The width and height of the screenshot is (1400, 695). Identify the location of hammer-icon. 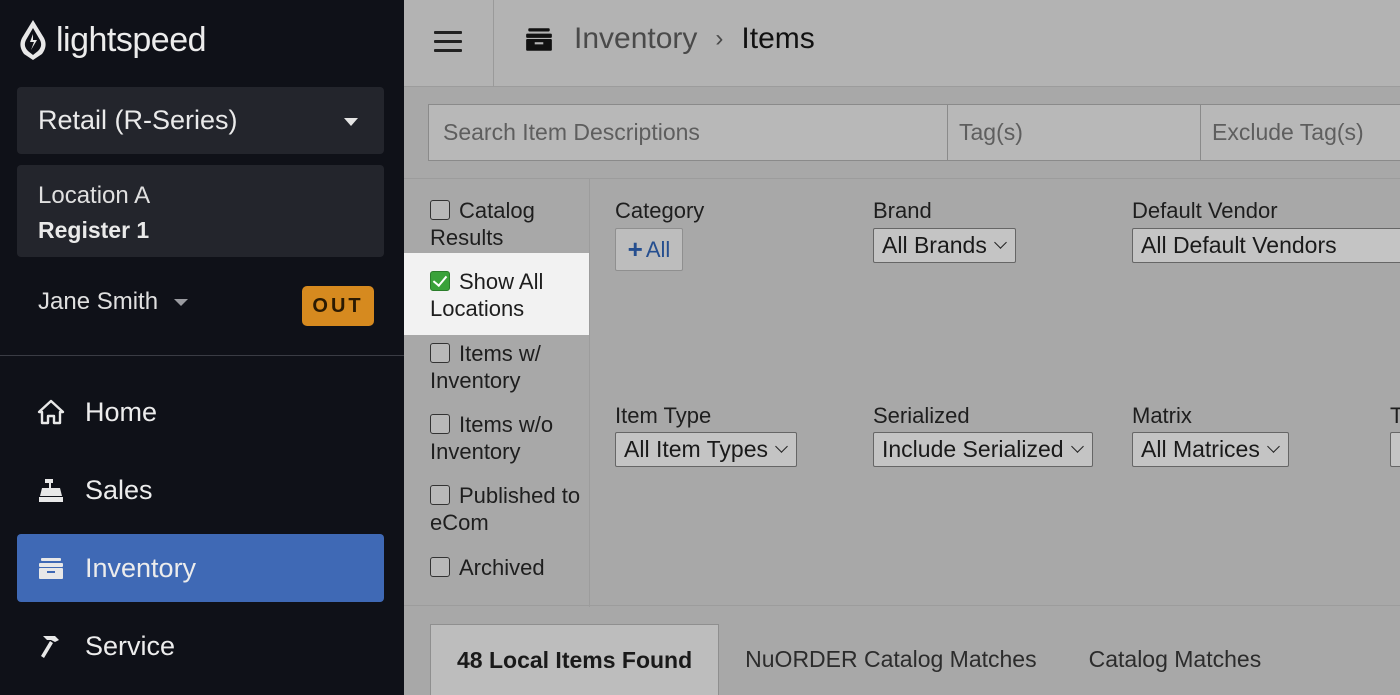
(51, 646).